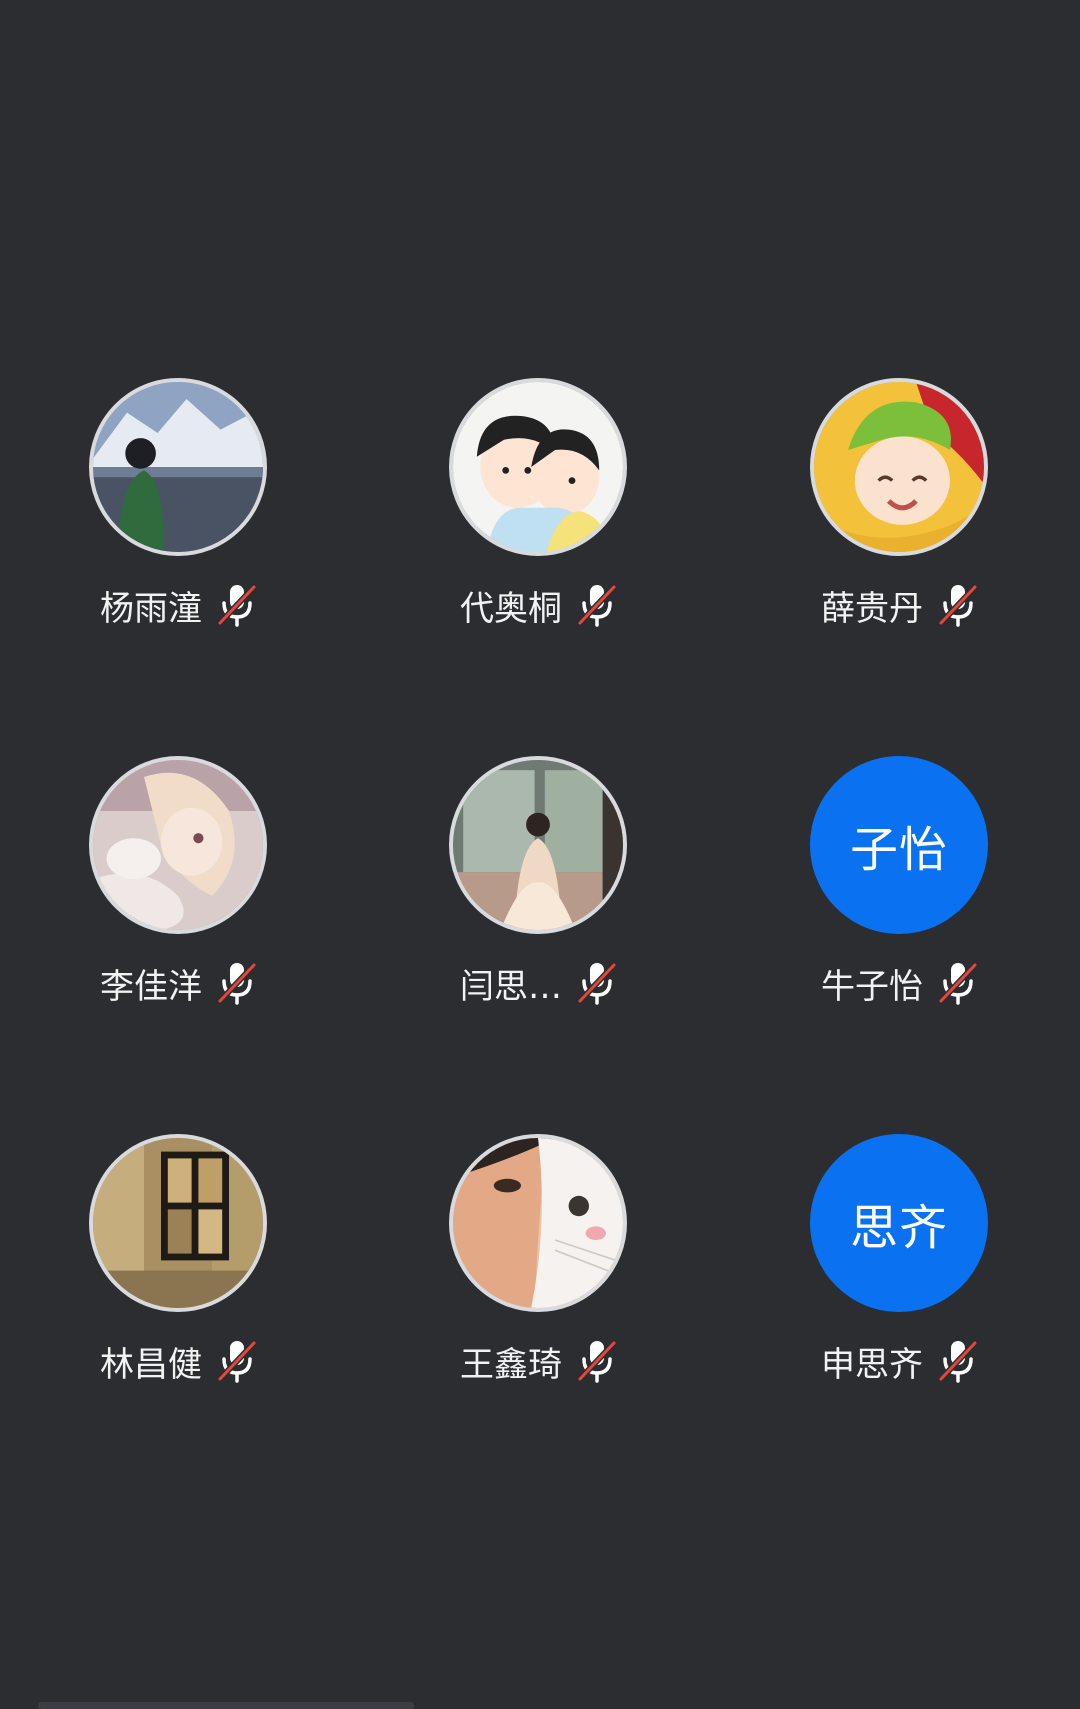 The height and width of the screenshot is (1709, 1080). I want to click on participant-tile: 杨雨潼, so click(179, 528).